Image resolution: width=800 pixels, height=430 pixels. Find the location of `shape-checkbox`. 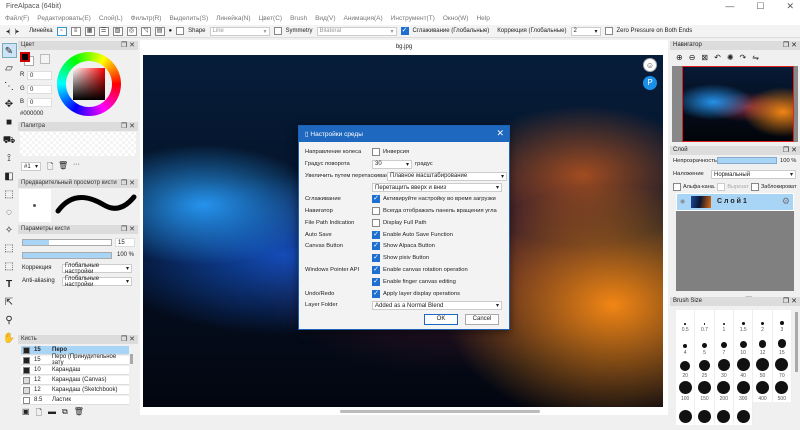

shape-checkbox is located at coordinates (180, 31).